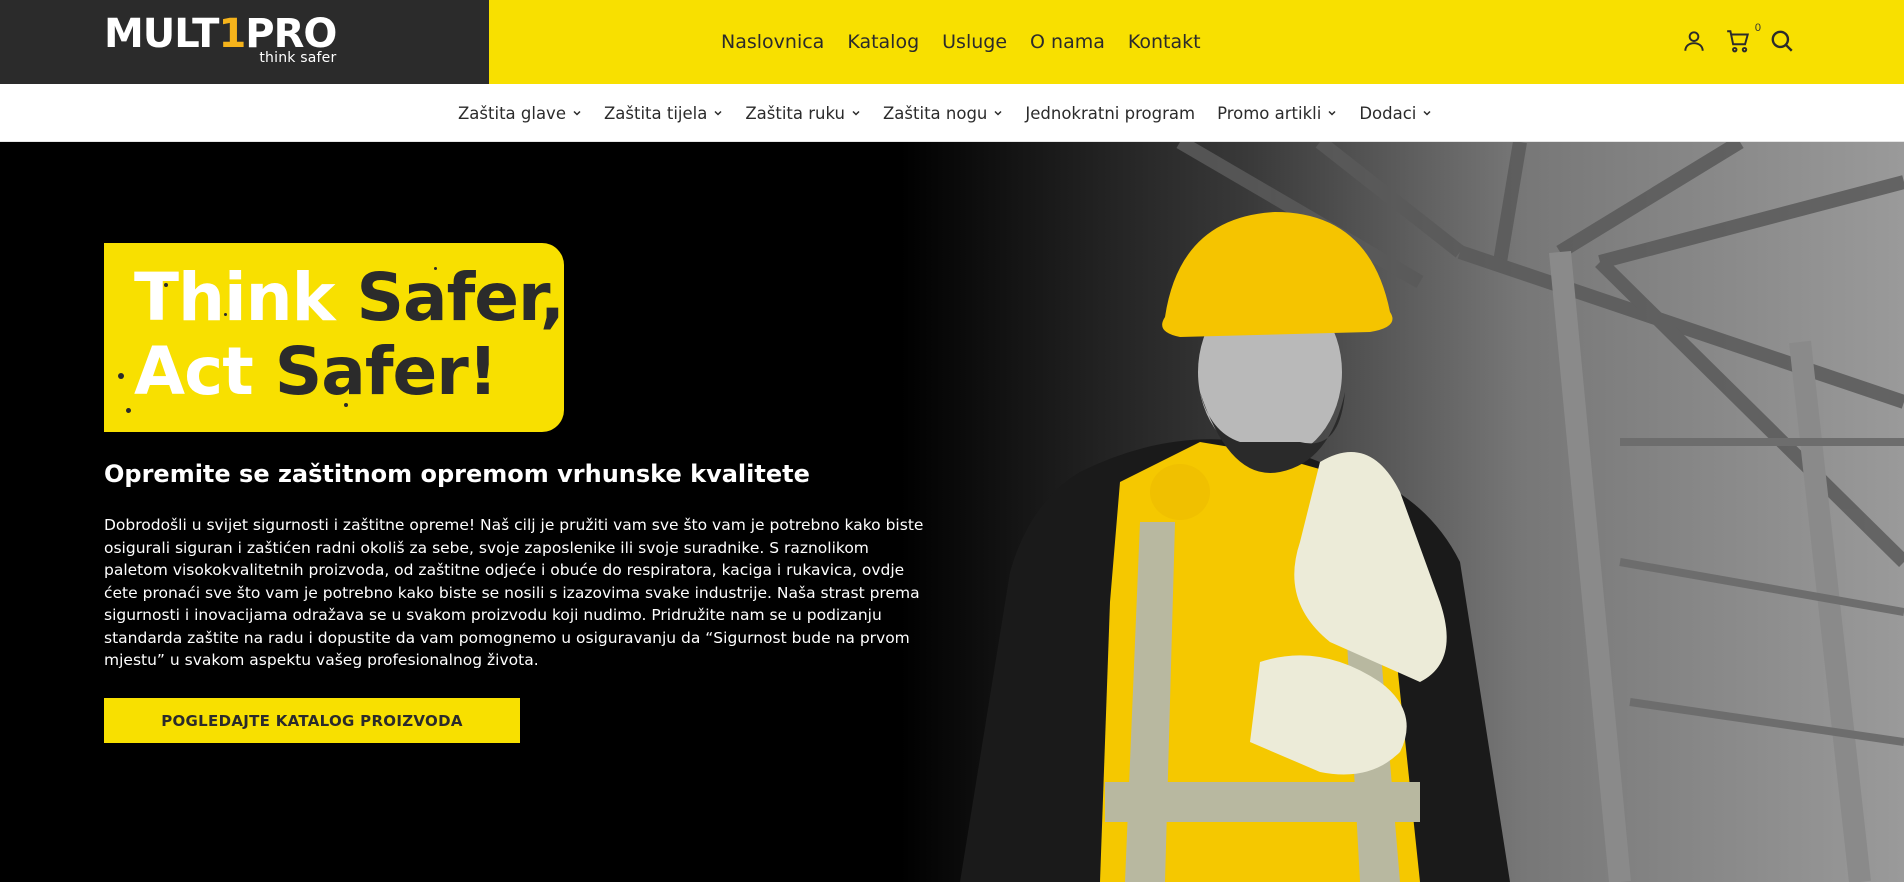 The height and width of the screenshot is (882, 1904). What do you see at coordinates (1757, 28) in the screenshot?
I see `cart-count: 0` at bounding box center [1757, 28].